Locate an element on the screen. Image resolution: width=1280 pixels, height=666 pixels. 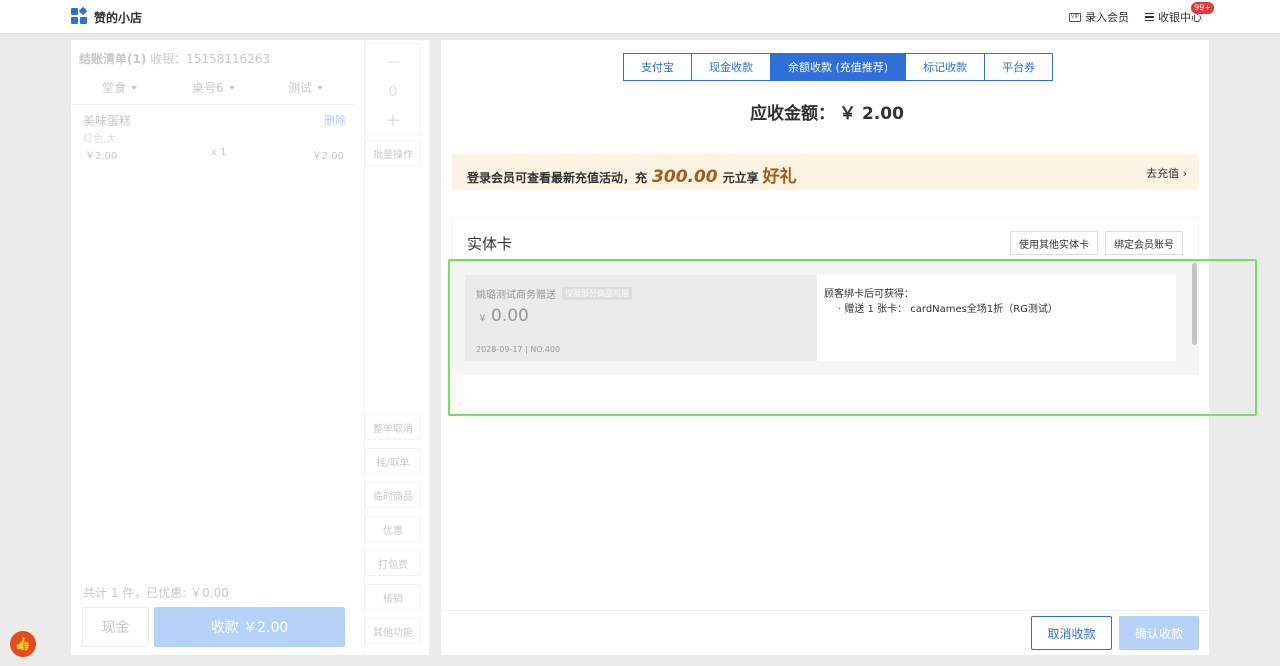
tool-column: — 0 + 批量操作 整单取消 挂/取单 临时商品 优惠 打包费 核销 其他功能 is located at coordinates (393, 347).